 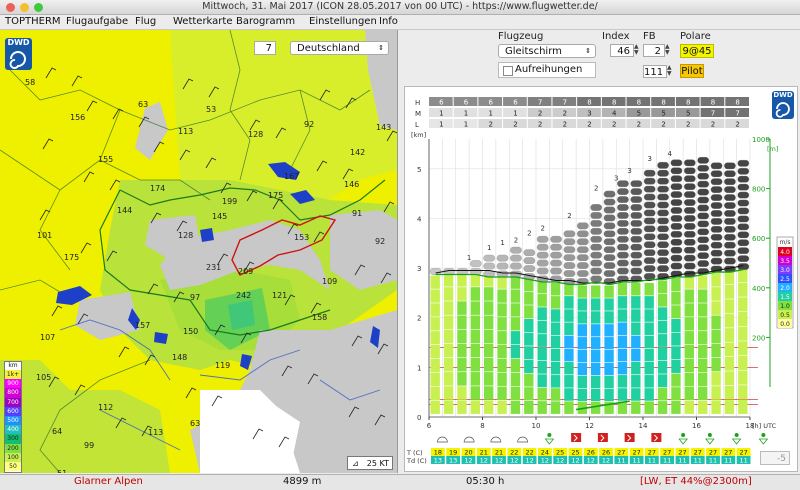 I want to click on cloud-row-label: M, so click(x=418, y=114).